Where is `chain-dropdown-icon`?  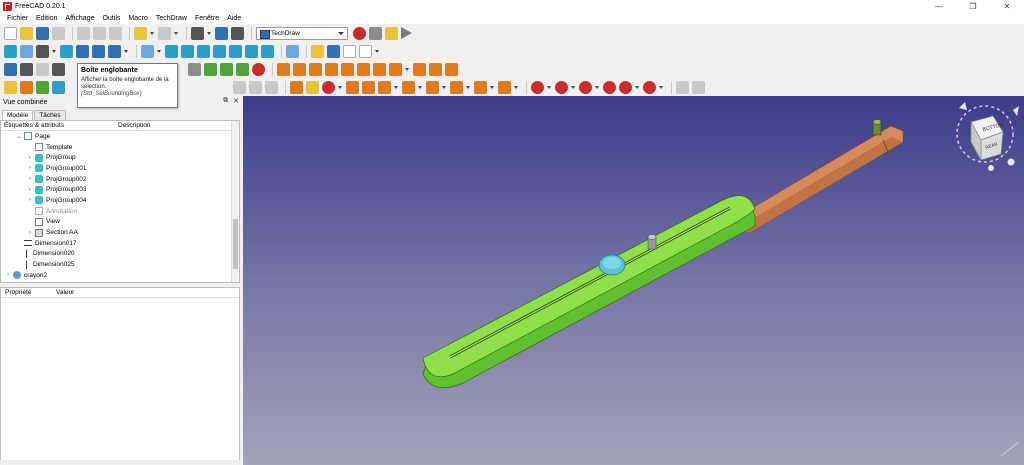
chain-dropdown-icon is located at coordinates (549, 87).